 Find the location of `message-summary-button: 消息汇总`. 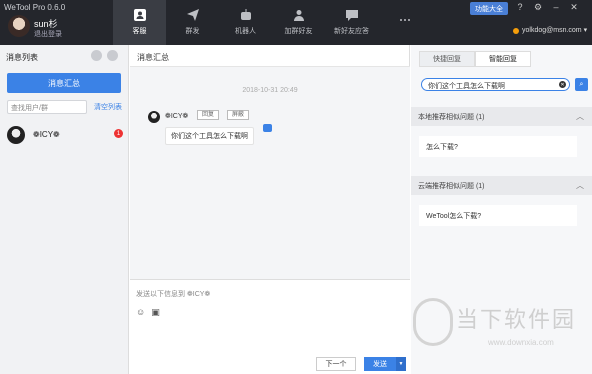

message-summary-button: 消息汇总 is located at coordinates (64, 83).